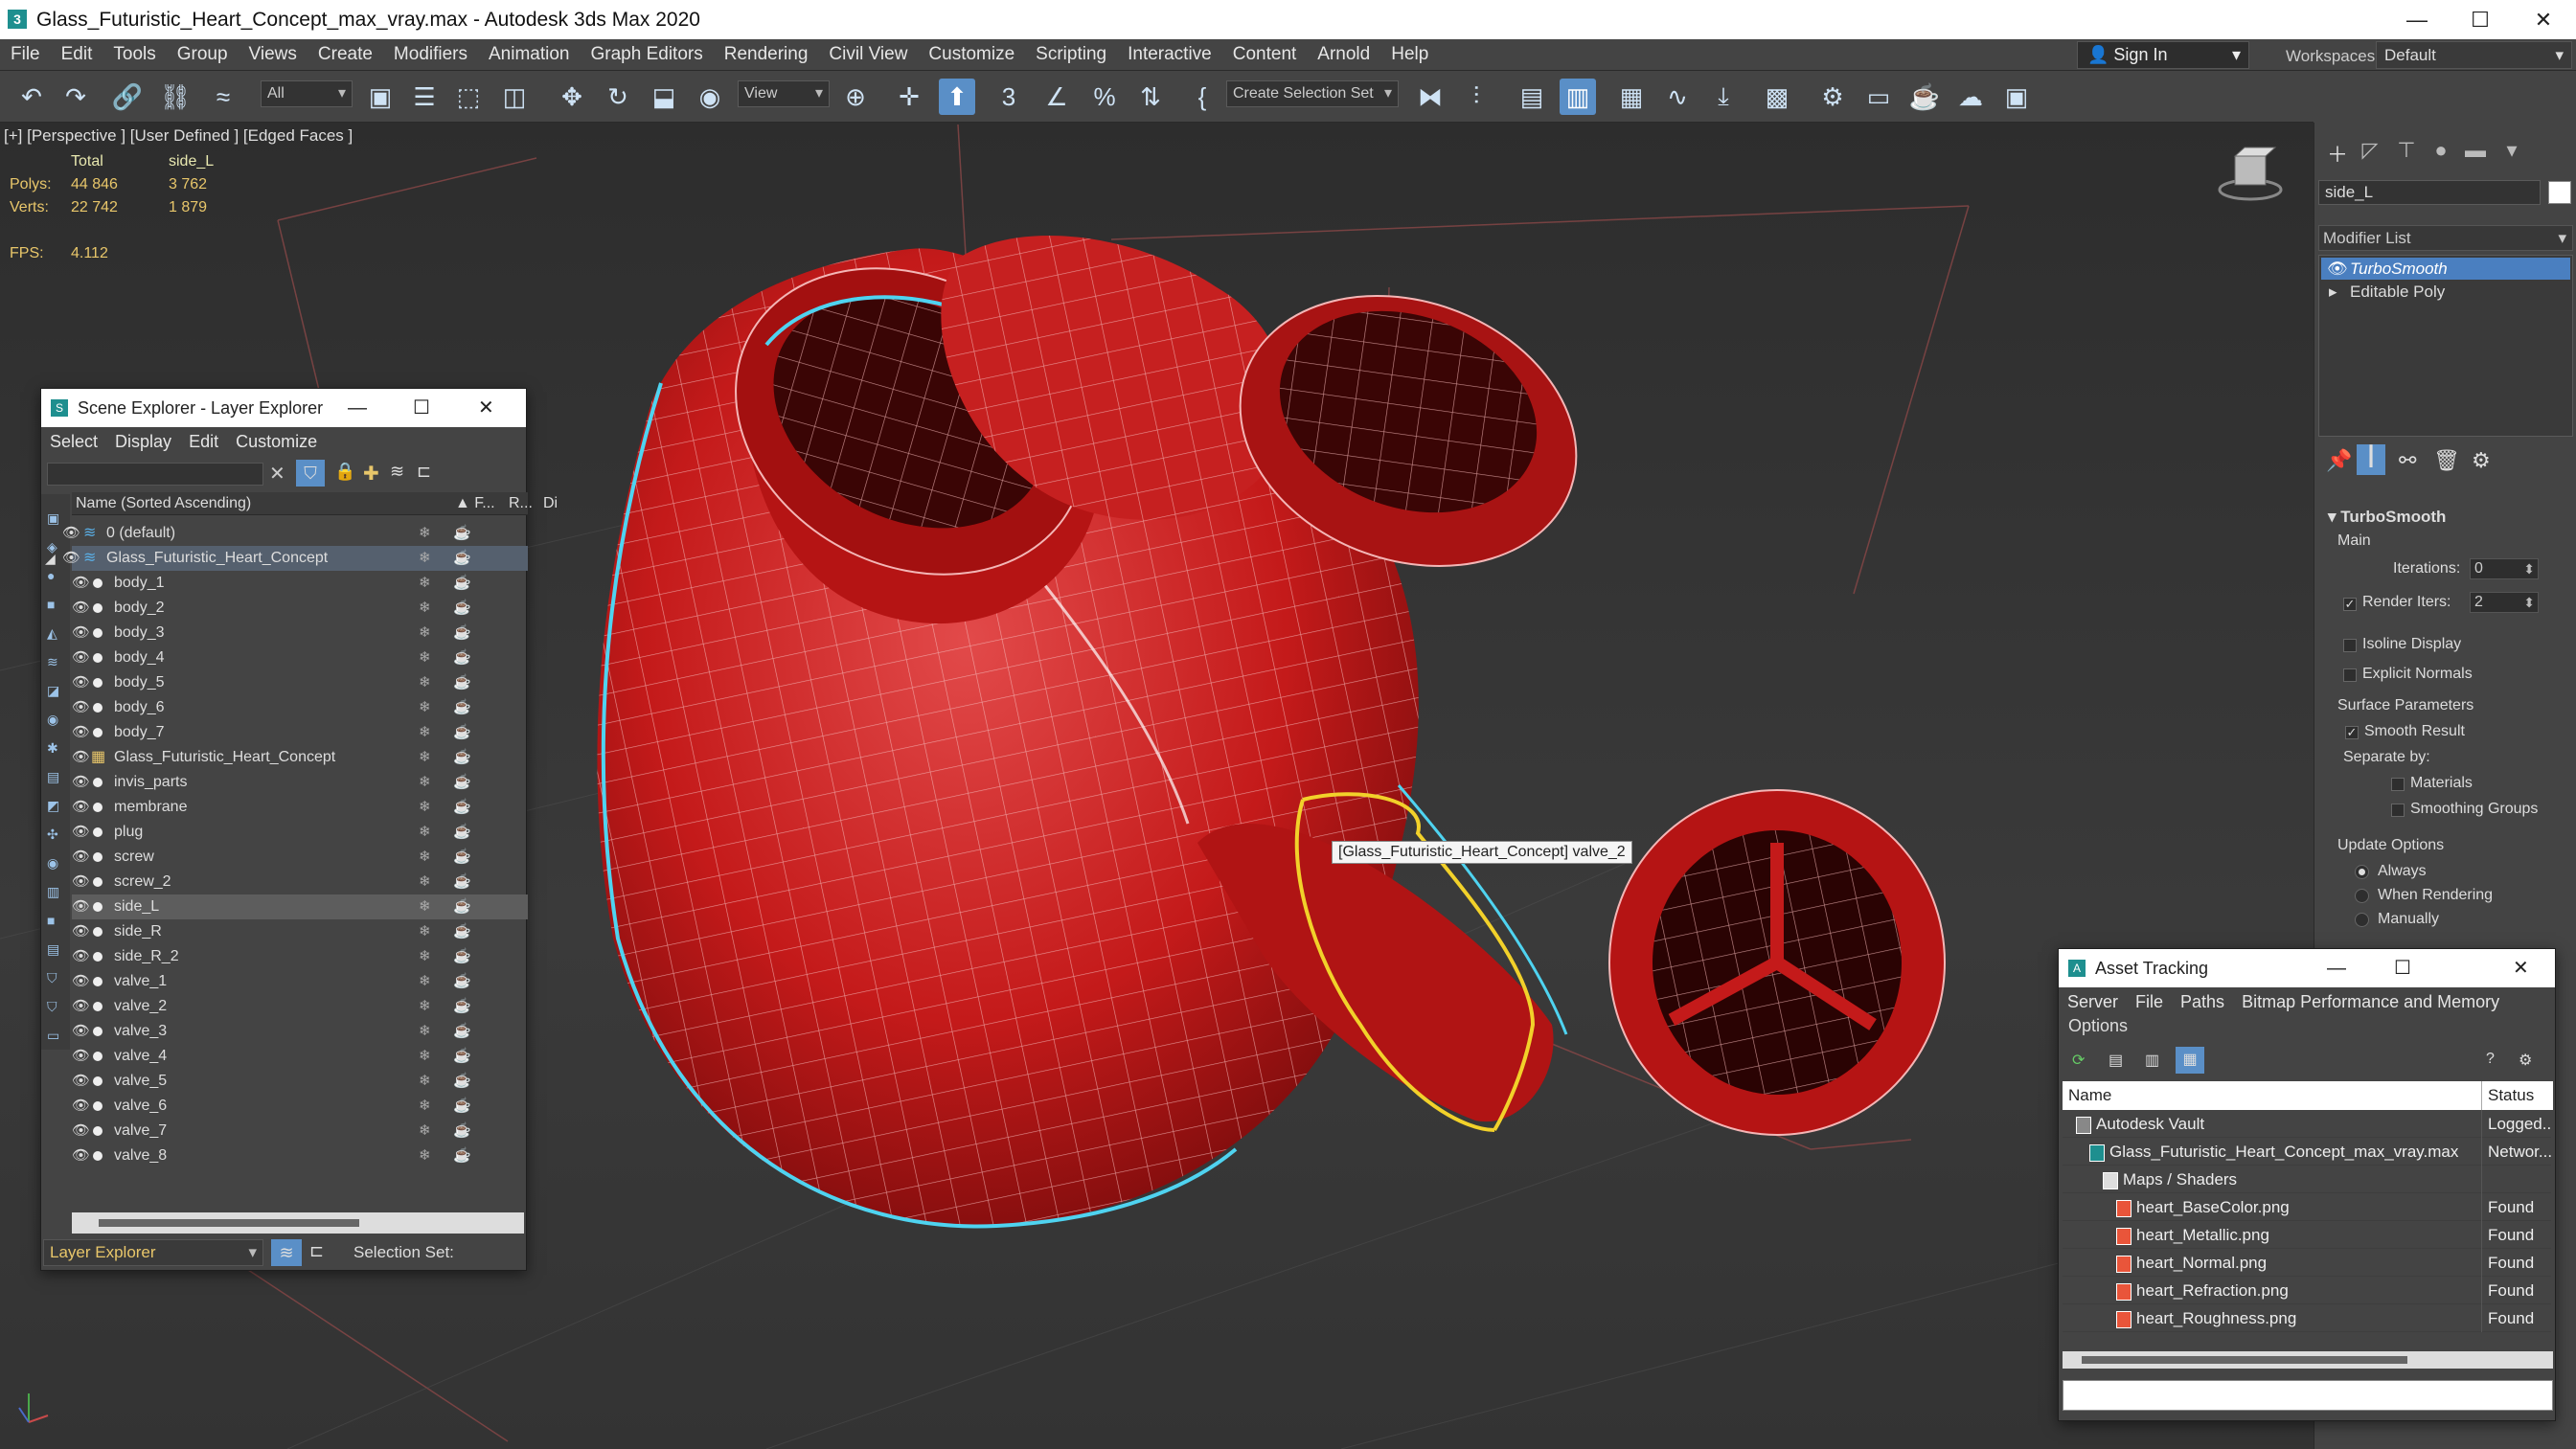  I want to click on spinner-snap-icon: ⇅, so click(1150, 97).